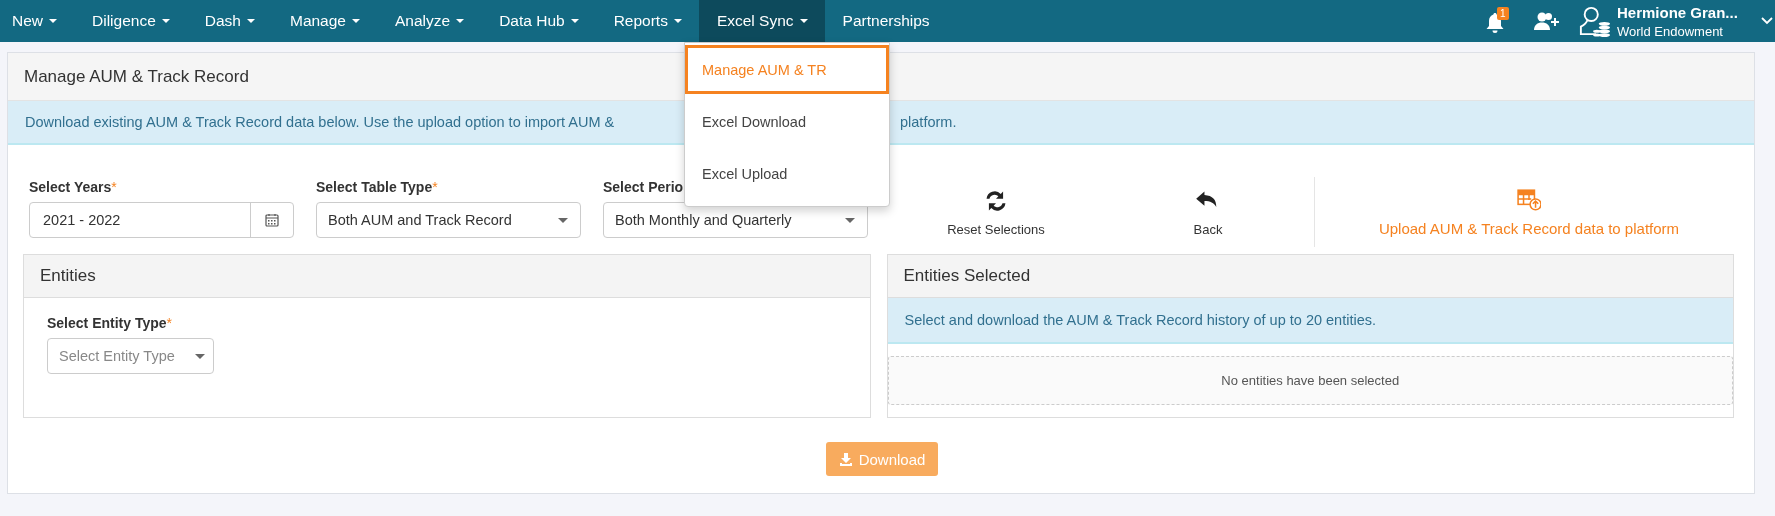 The image size is (1775, 516). I want to click on chevron-down-icon, so click(1767, 21).